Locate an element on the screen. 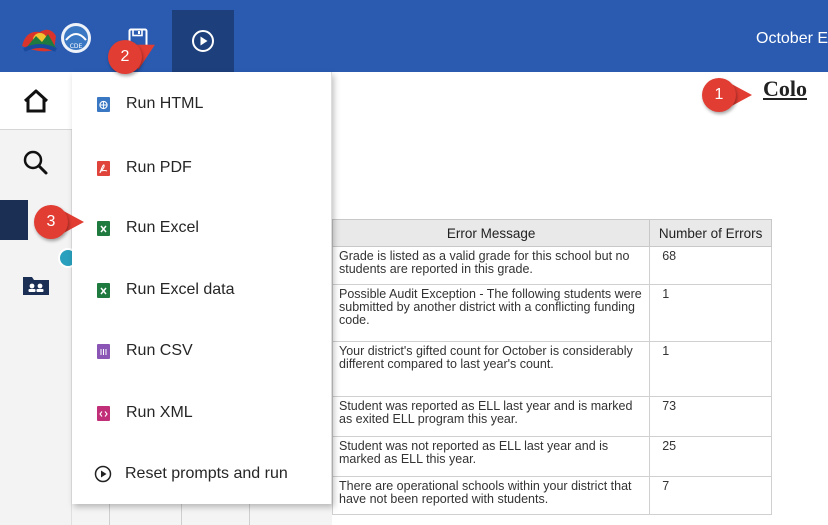  menu-item-run-html: Run HTML is located at coordinates (202, 104).